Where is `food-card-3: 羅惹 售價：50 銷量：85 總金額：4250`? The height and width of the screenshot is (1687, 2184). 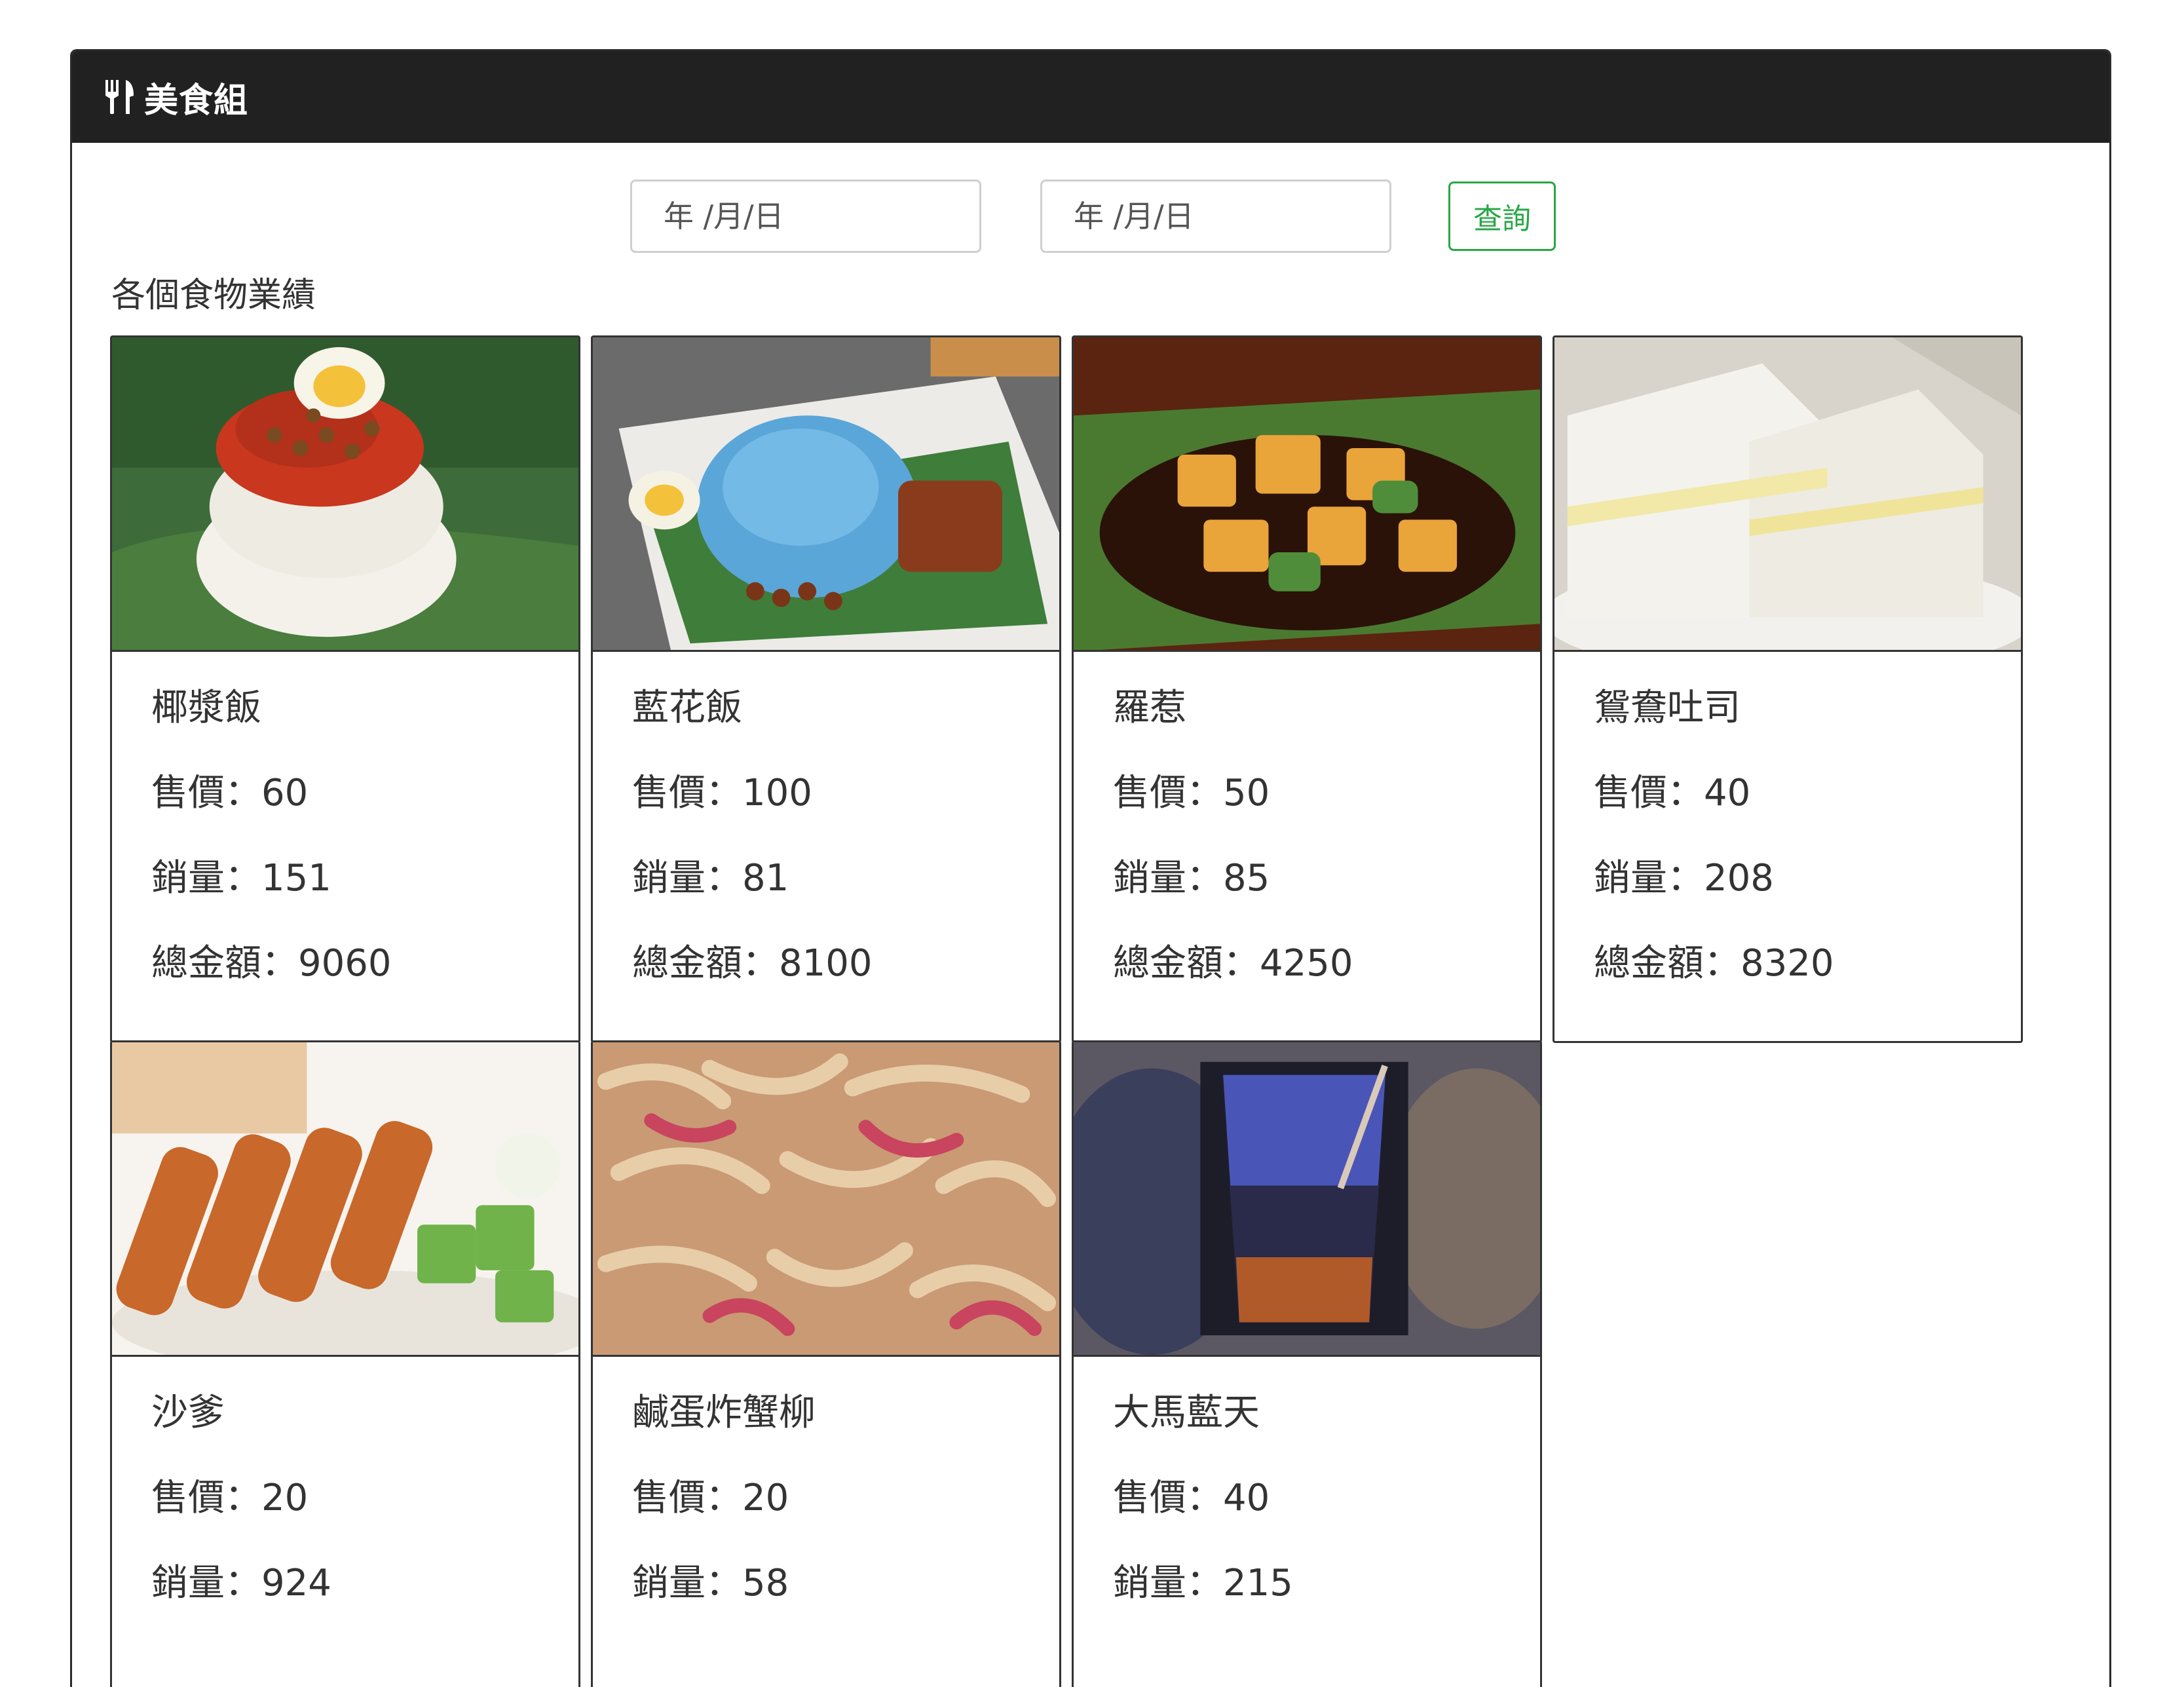
food-card-3: 羅惹 售價：50 銷量：85 總金額：4250 is located at coordinates (1307, 689).